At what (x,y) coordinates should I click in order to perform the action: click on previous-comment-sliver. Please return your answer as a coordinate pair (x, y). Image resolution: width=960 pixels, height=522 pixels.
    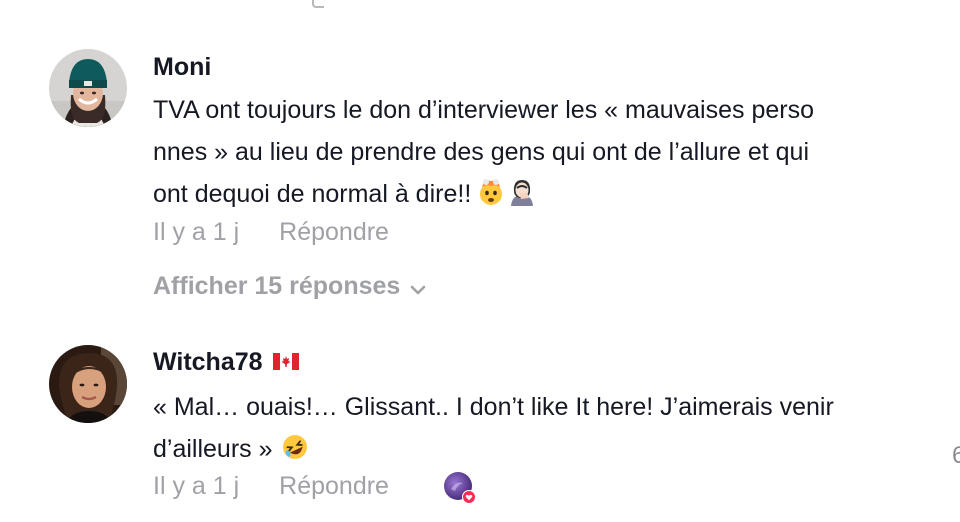
    Looking at the image, I should click on (318, 4).